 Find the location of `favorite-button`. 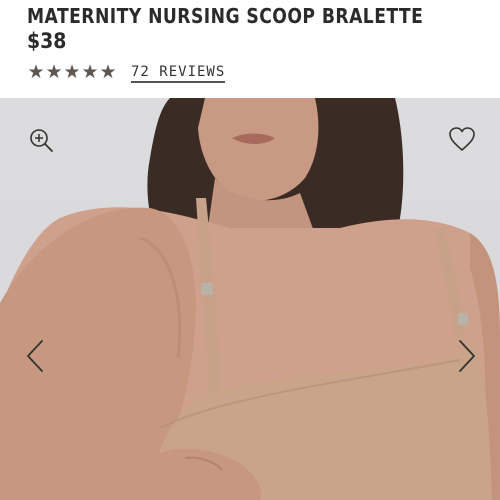

favorite-button is located at coordinates (462, 139).